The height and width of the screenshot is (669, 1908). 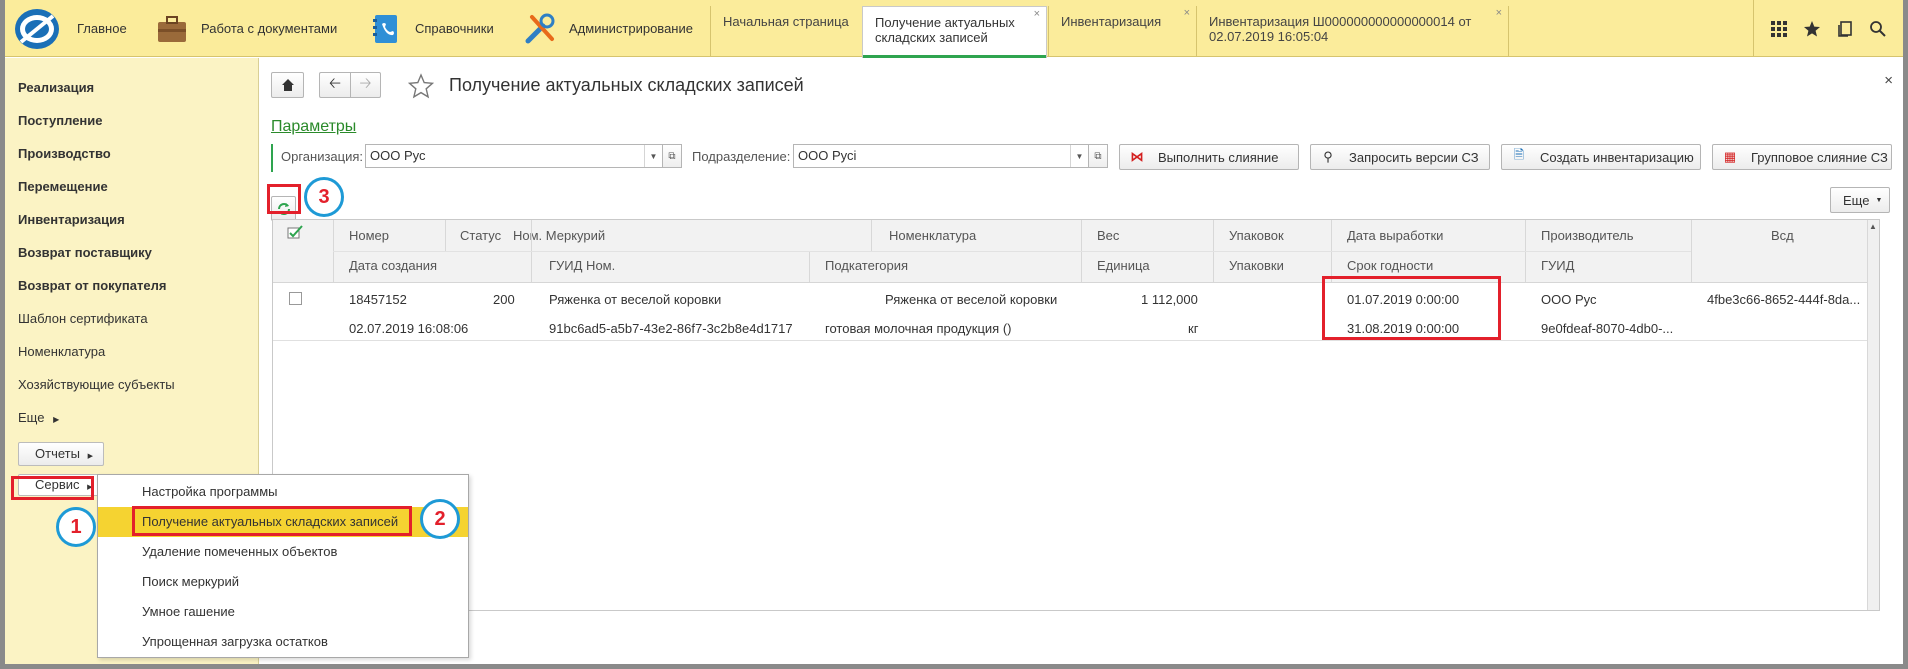 I want to click on row-checkbox, so click(x=295, y=298).